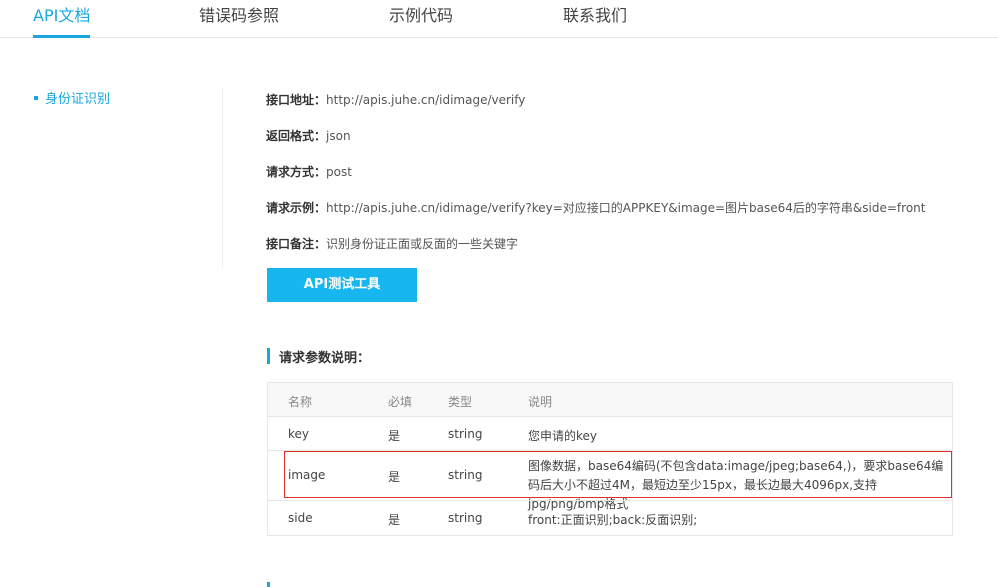 This screenshot has width=998, height=587. What do you see at coordinates (421, 21) in the screenshot?
I see `tab-sample-code: 示例代码` at bounding box center [421, 21].